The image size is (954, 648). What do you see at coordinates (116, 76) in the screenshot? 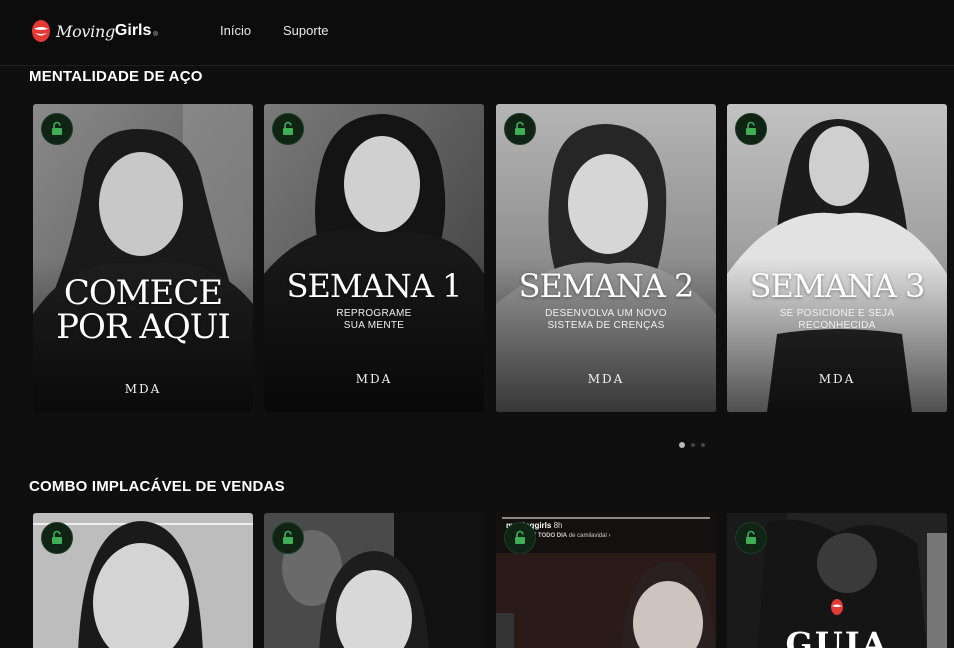
I see `section-title-mentalidade: MENTALIDADE DE AÇO` at bounding box center [116, 76].